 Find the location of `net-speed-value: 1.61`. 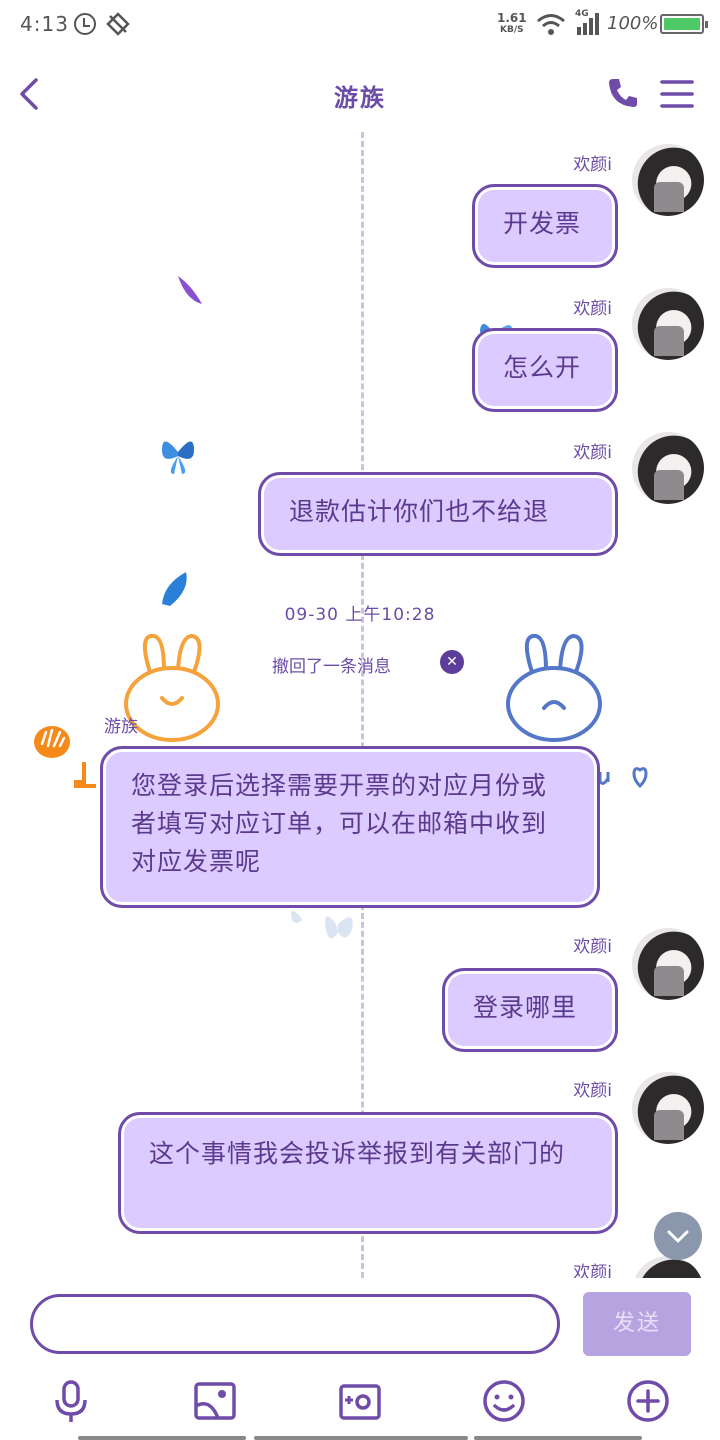

net-speed-value: 1.61 is located at coordinates (512, 18).